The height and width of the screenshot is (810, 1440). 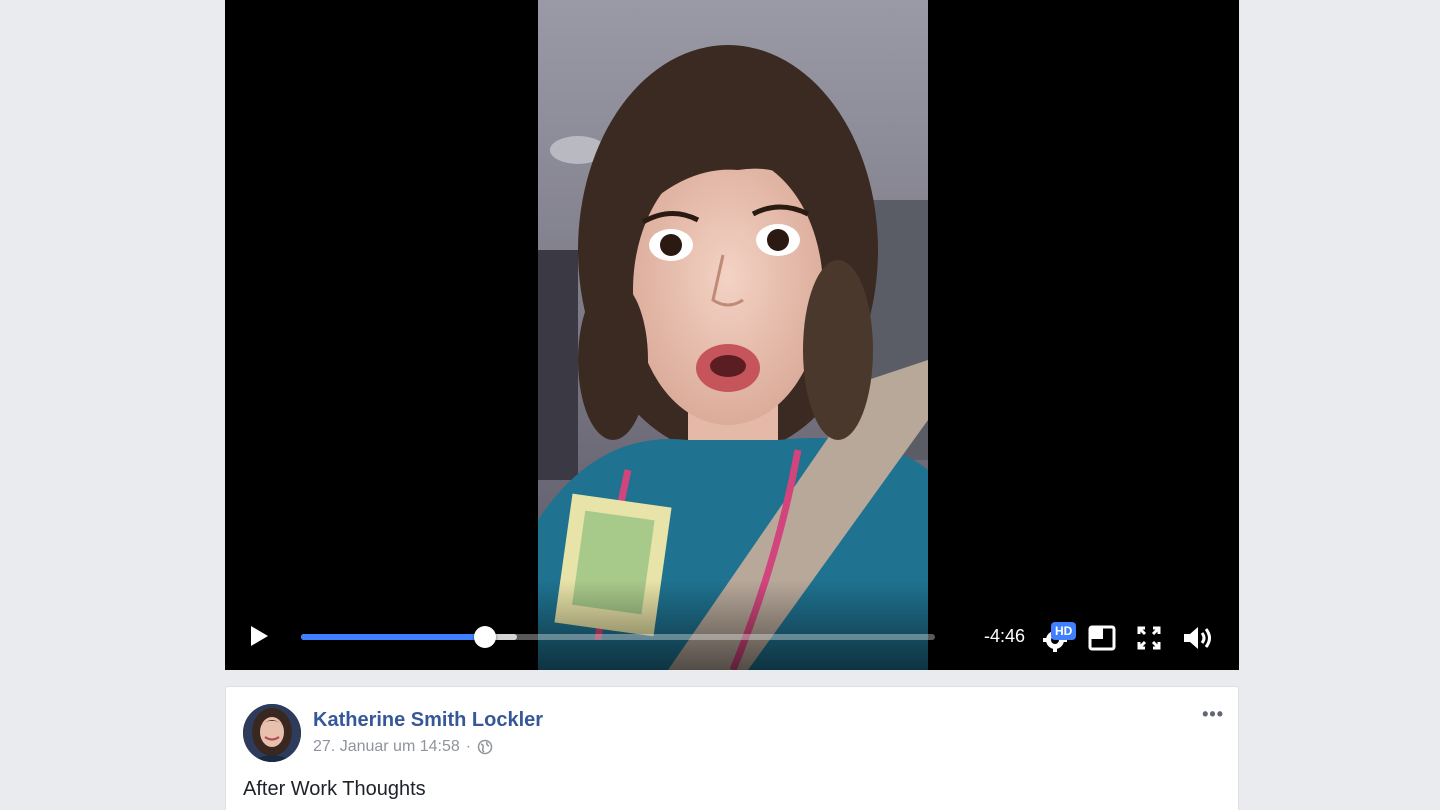 I want to click on progress-bar, so click(x=618, y=637).